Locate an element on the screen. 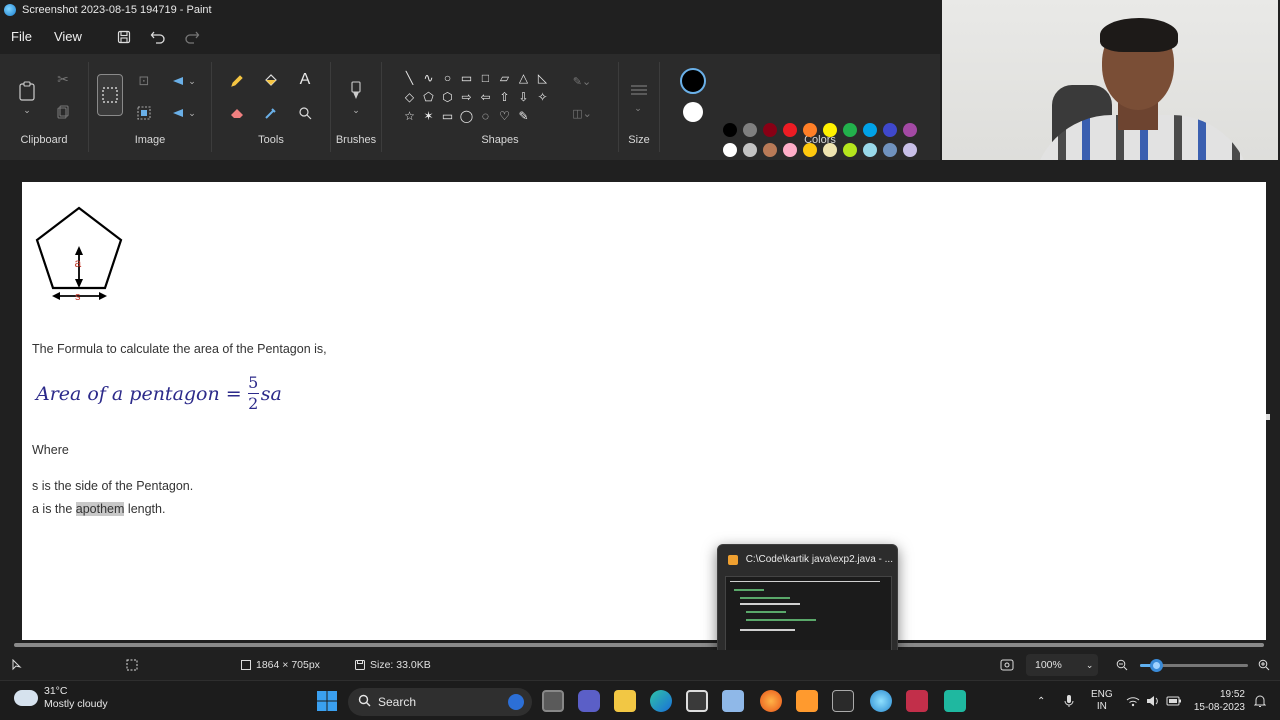 The width and height of the screenshot is (1280, 720). shape-item: ⇧ is located at coordinates (504, 96).